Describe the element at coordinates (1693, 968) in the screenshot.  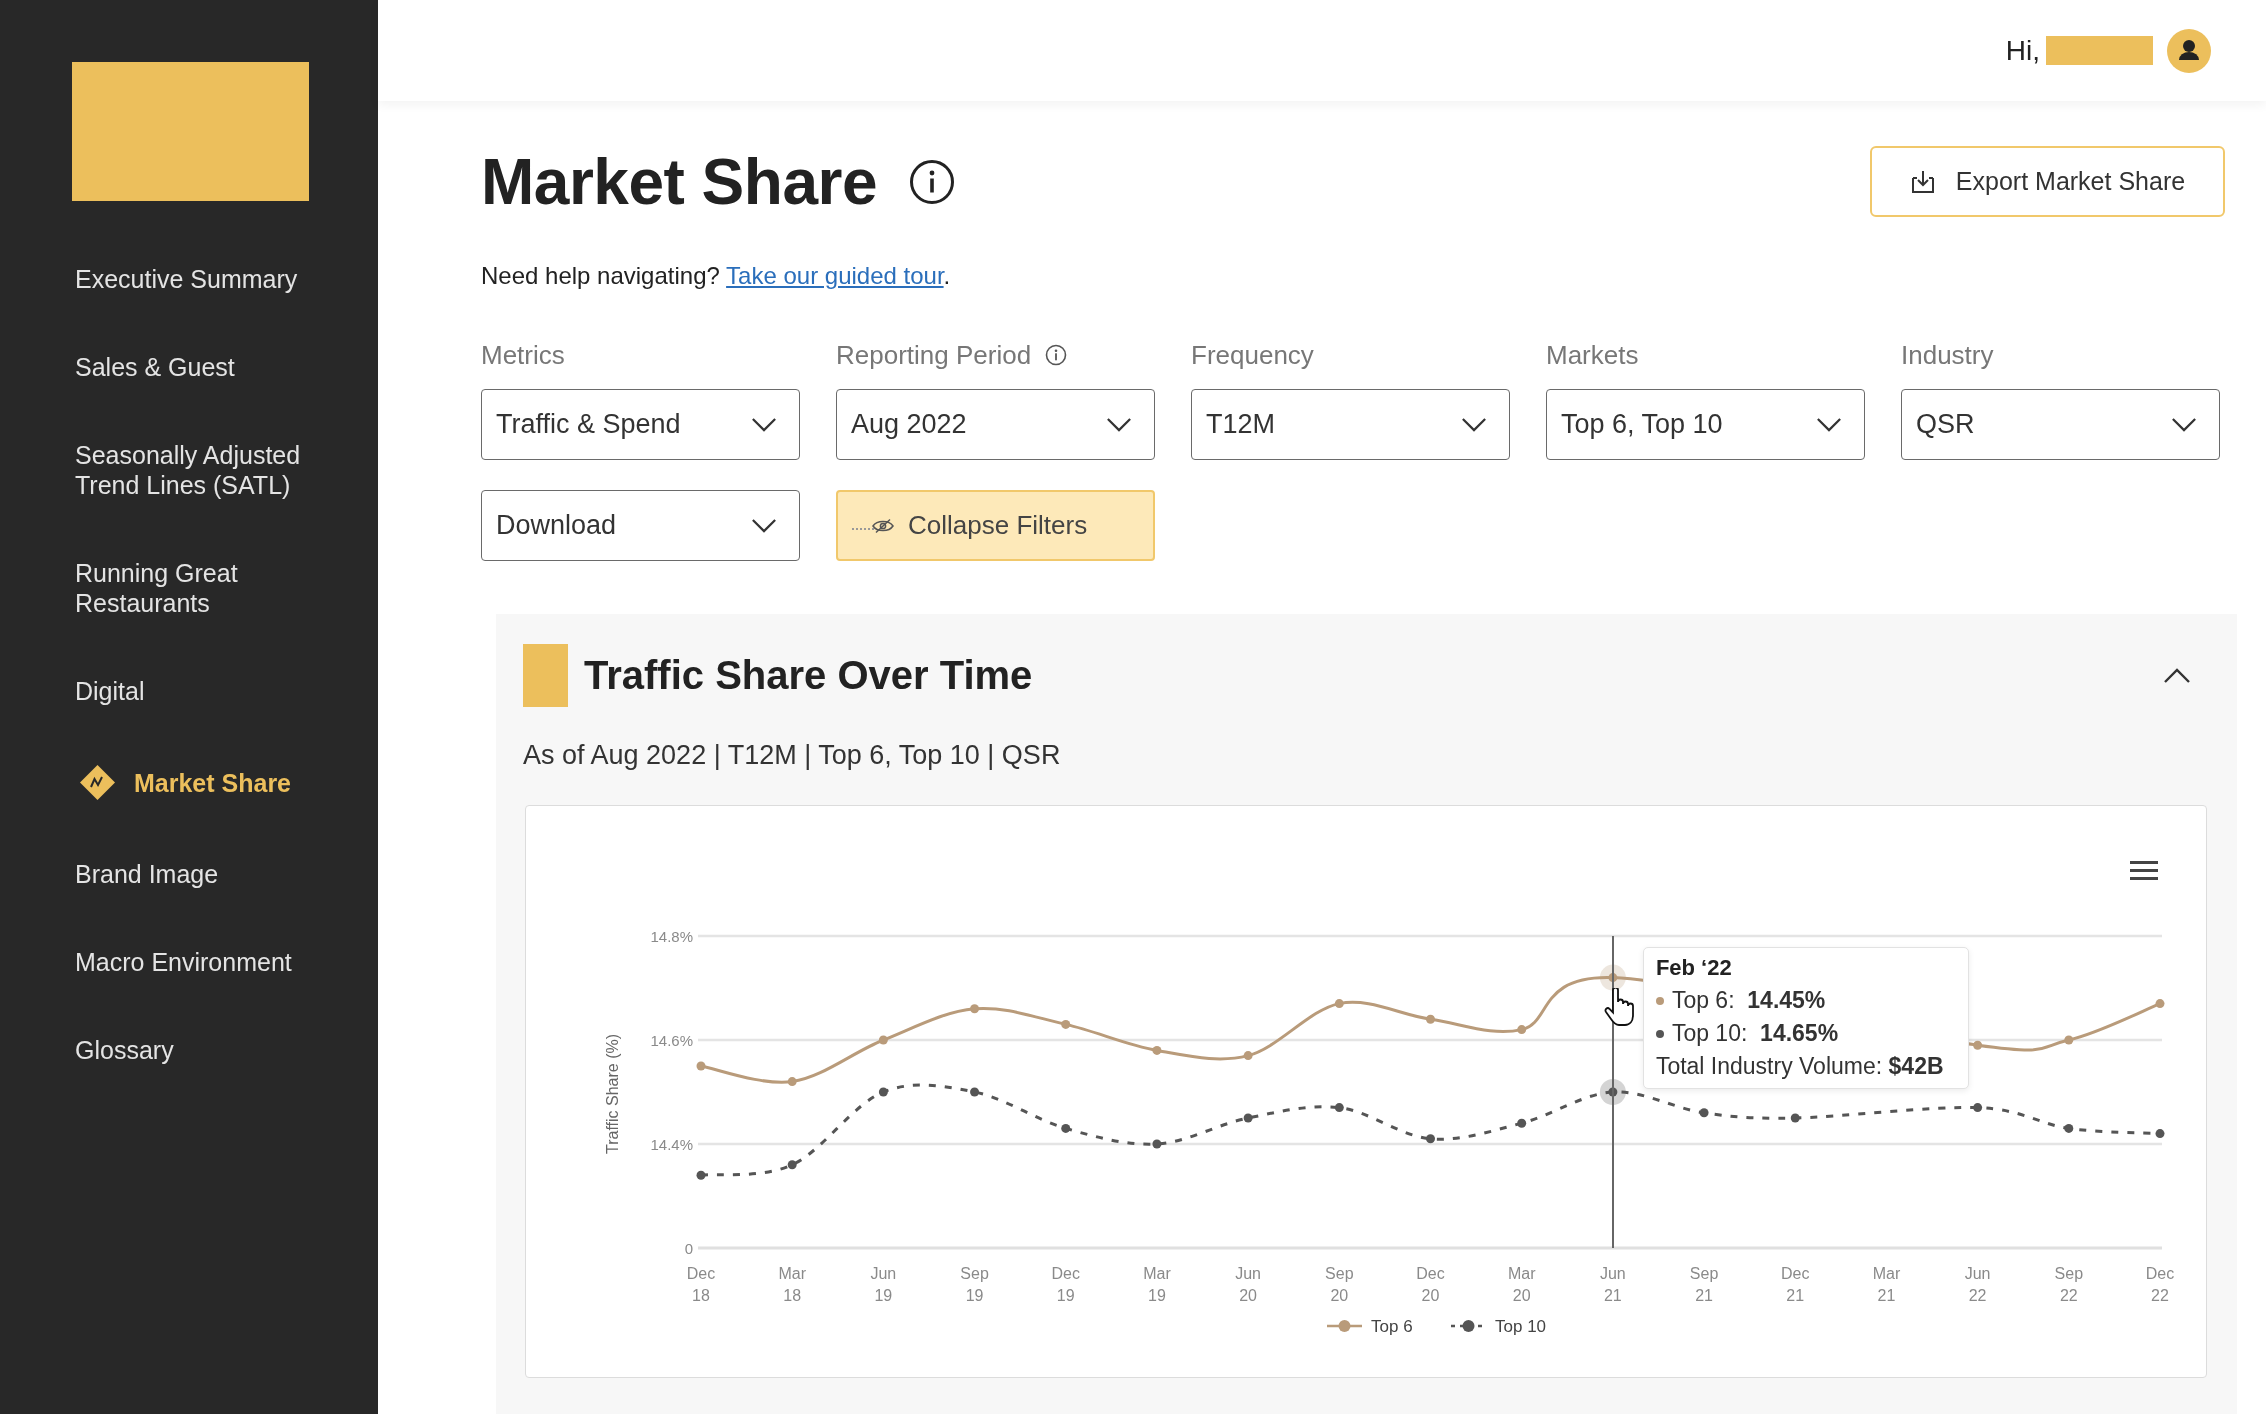
I see `tooltip-title: Feb ‘22` at that location.